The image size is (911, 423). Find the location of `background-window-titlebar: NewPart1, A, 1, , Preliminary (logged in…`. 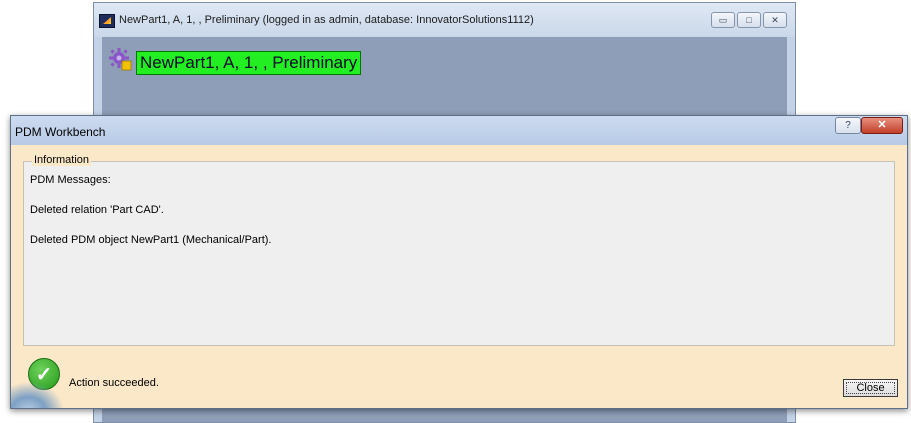

background-window-titlebar: NewPart1, A, 1, , Preliminary (logged in… is located at coordinates (444, 20).